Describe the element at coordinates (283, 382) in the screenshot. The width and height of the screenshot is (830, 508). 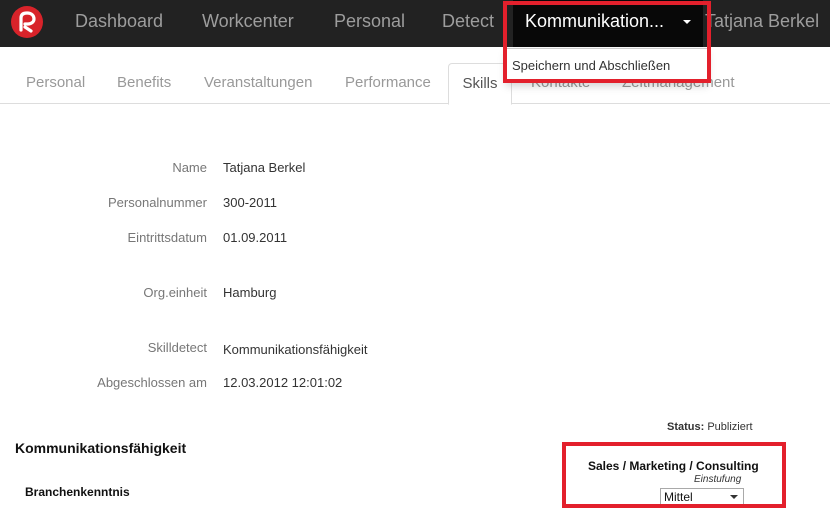
I see `abgeschlossen-value: 12.03.2012 12:01:02` at that location.